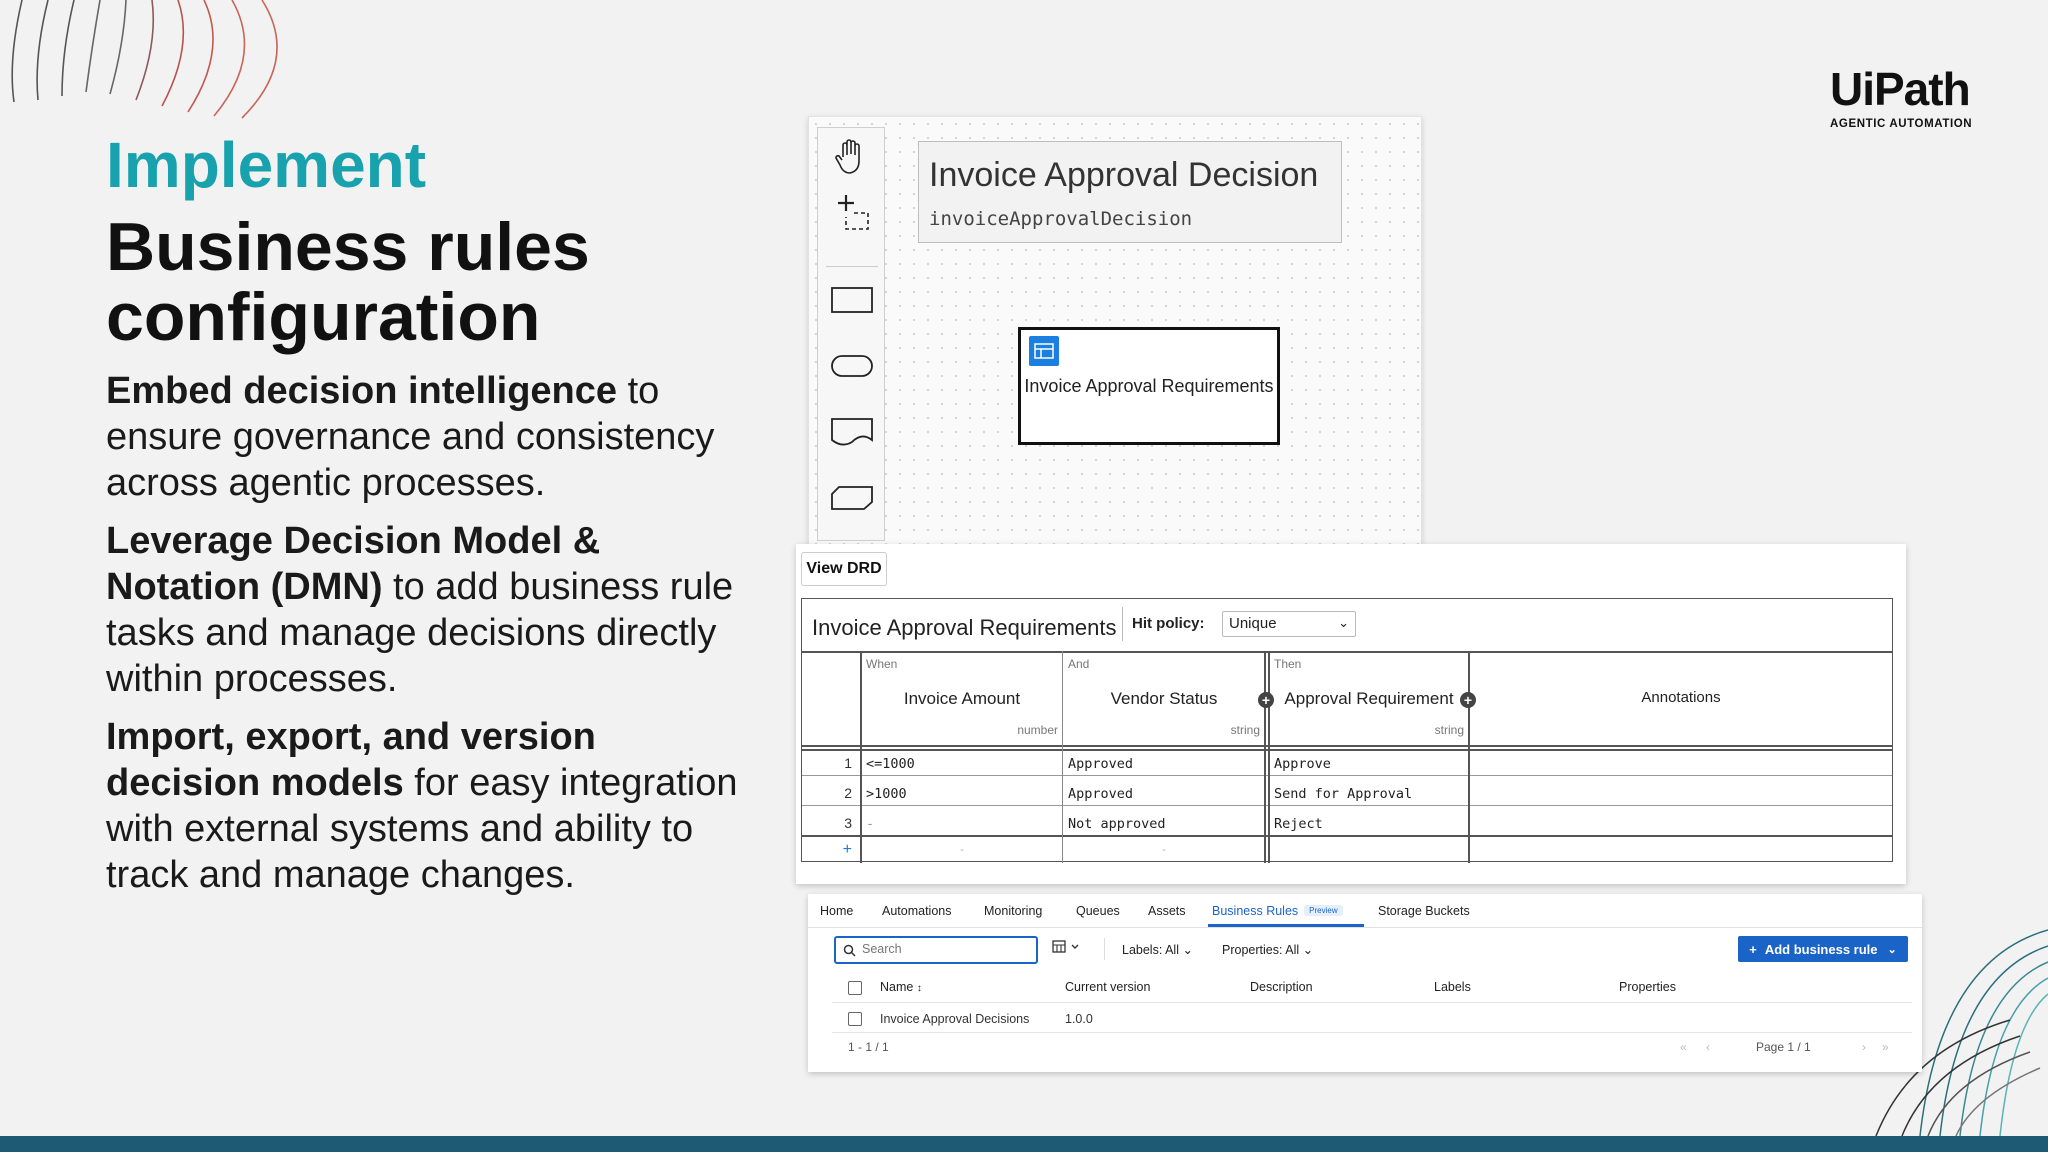 The height and width of the screenshot is (1152, 2048). What do you see at coordinates (1124, 175) in the screenshot?
I see `decision-title: Invoice Approval Decision` at bounding box center [1124, 175].